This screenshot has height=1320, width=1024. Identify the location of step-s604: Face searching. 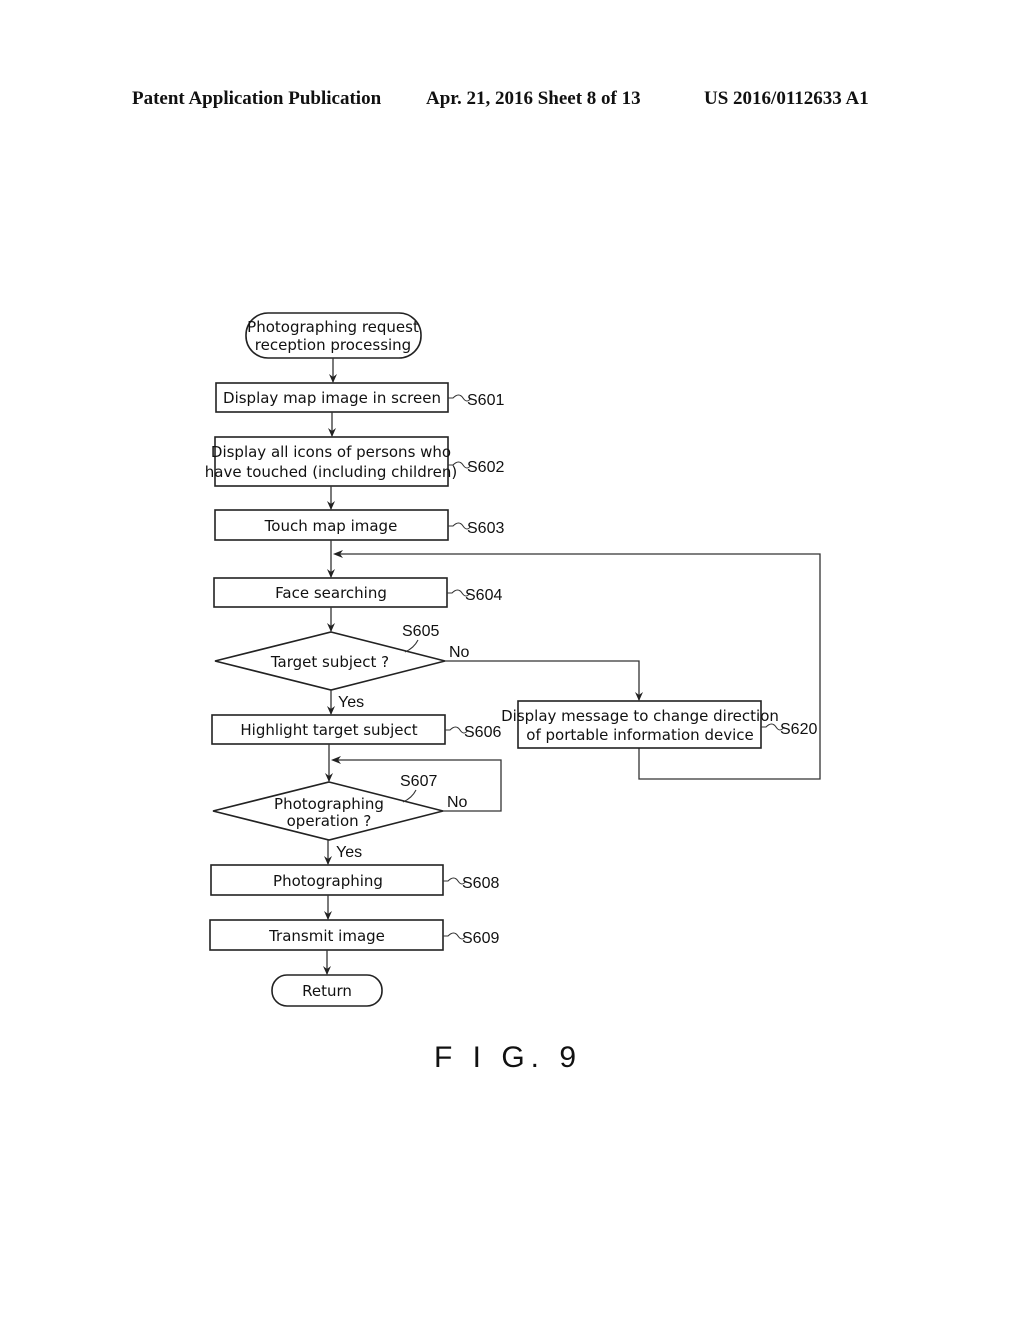
(330, 592).